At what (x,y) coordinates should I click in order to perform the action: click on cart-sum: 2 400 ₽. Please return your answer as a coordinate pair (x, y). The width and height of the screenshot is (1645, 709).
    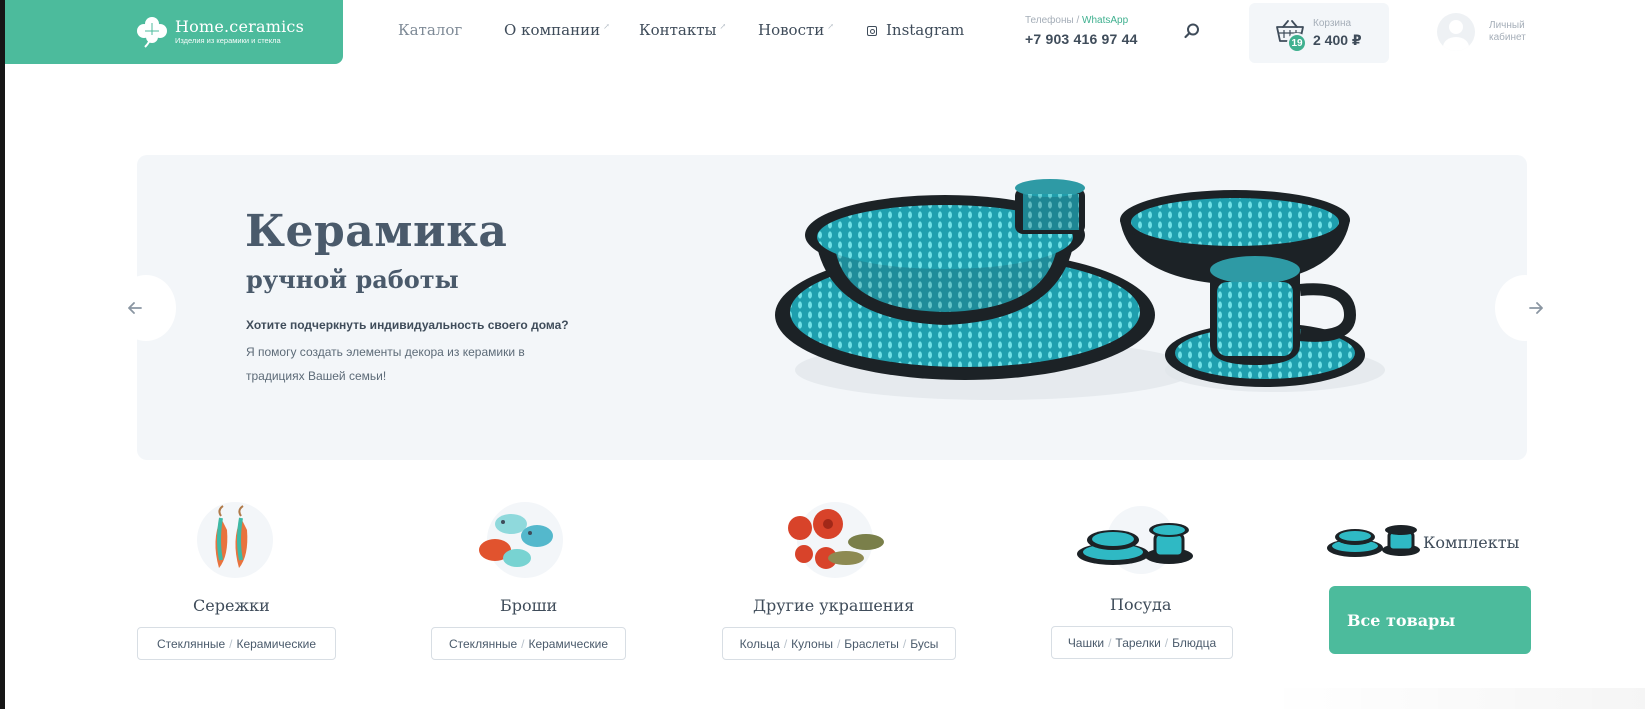
    Looking at the image, I should click on (1337, 39).